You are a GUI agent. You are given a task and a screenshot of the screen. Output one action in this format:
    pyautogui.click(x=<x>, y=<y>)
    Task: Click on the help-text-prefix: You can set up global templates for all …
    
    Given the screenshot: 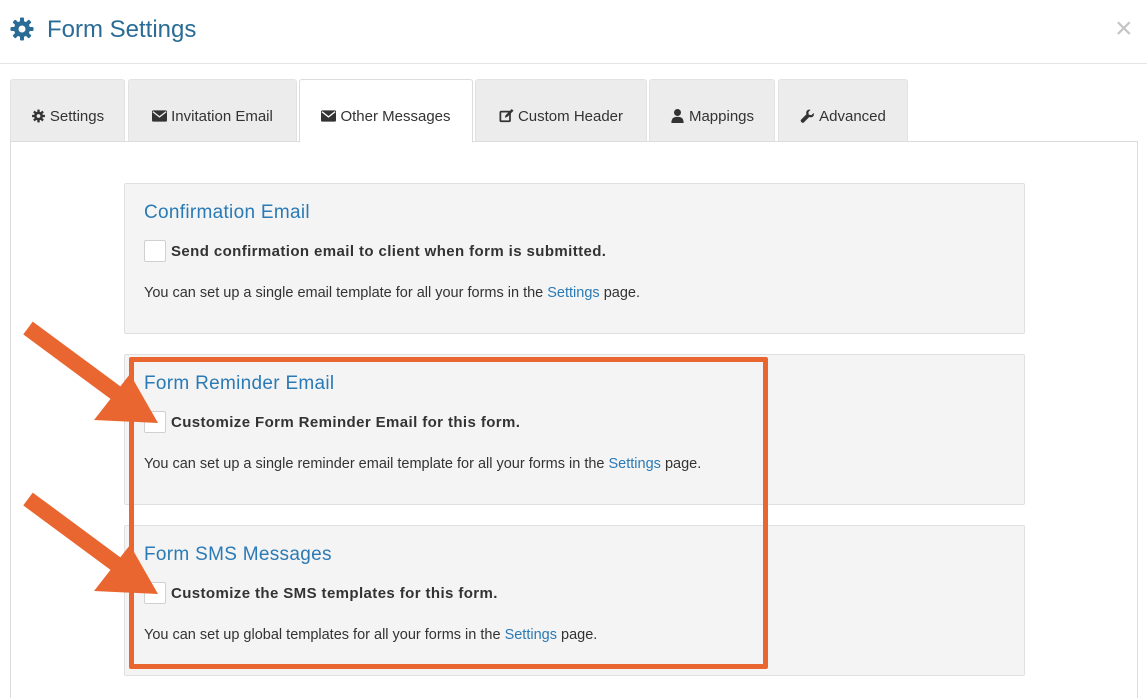 What is the action you would take?
    pyautogui.click(x=322, y=635)
    